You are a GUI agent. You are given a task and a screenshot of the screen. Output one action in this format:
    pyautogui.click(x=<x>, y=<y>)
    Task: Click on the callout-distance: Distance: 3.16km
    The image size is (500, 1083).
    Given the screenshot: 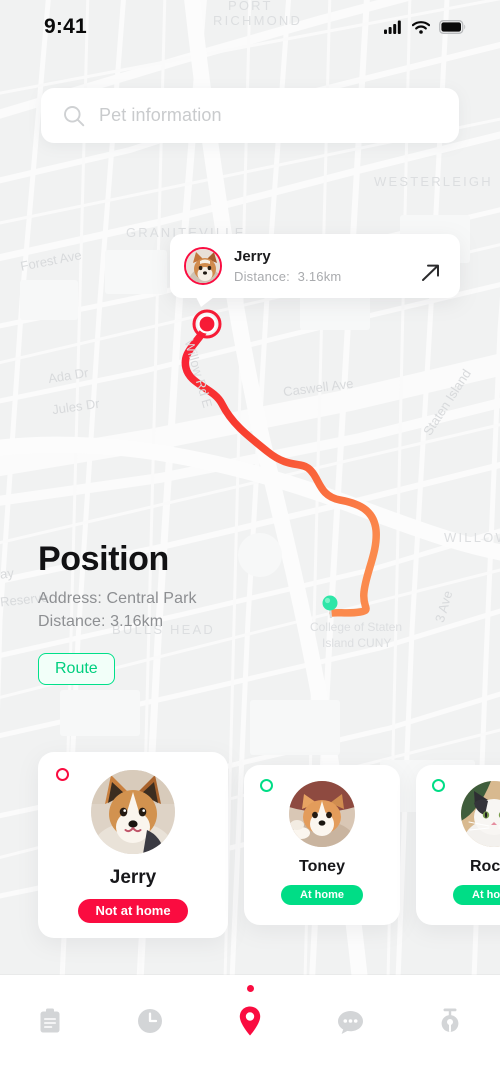 What is the action you would take?
    pyautogui.click(x=327, y=276)
    